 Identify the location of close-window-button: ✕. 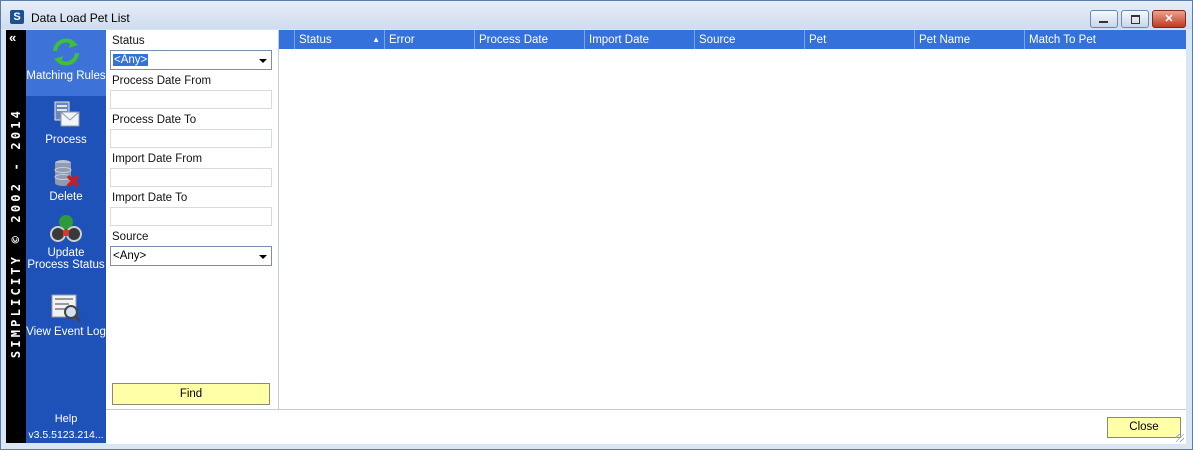
(1169, 19).